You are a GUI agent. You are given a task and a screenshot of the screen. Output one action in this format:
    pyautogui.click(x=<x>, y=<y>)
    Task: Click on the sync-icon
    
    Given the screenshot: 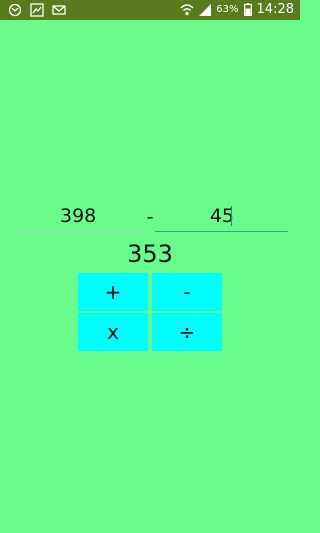 What is the action you would take?
    pyautogui.click(x=15, y=10)
    